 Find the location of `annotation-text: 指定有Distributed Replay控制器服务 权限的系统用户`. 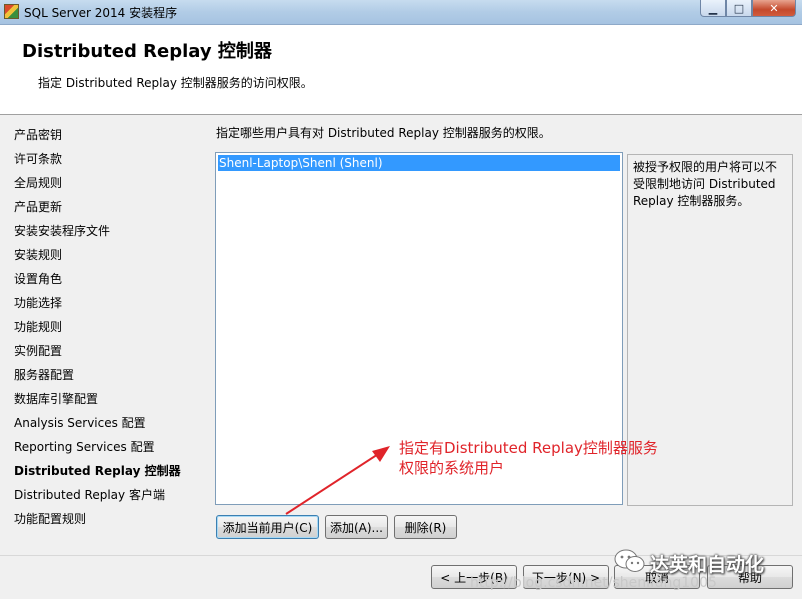

annotation-text: 指定有Distributed Replay控制器服务 权限的系统用户 is located at coordinates (534, 458).